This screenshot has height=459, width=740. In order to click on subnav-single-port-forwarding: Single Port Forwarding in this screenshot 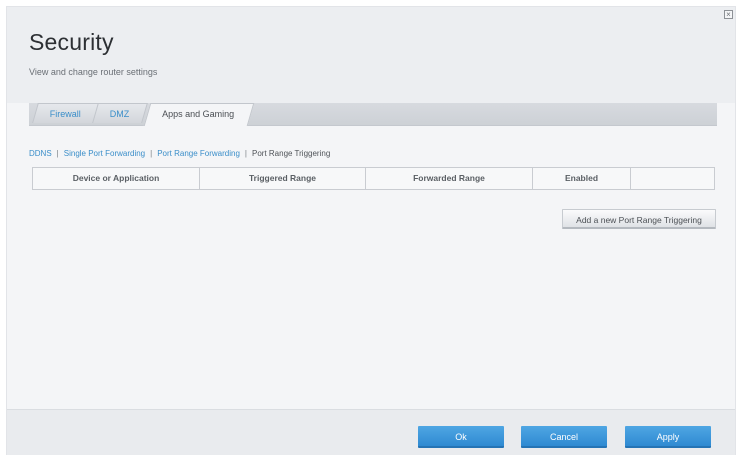, I will do `click(104, 153)`.